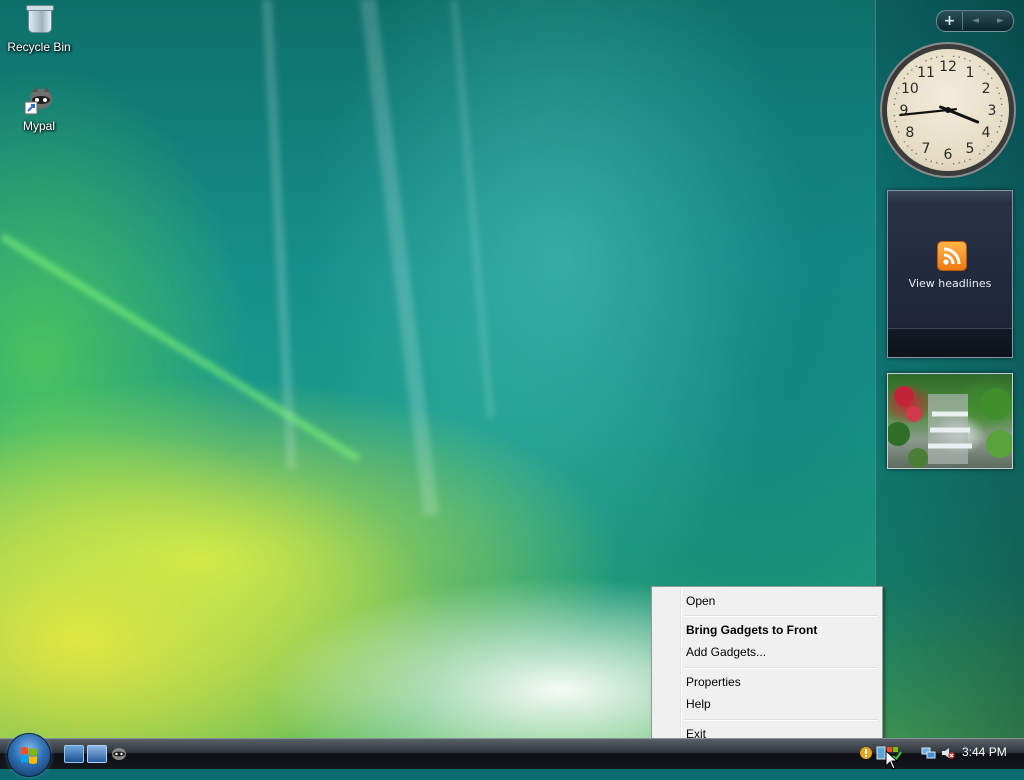  What do you see at coordinates (948, 155) in the screenshot?
I see `clock-numeral: 6` at bounding box center [948, 155].